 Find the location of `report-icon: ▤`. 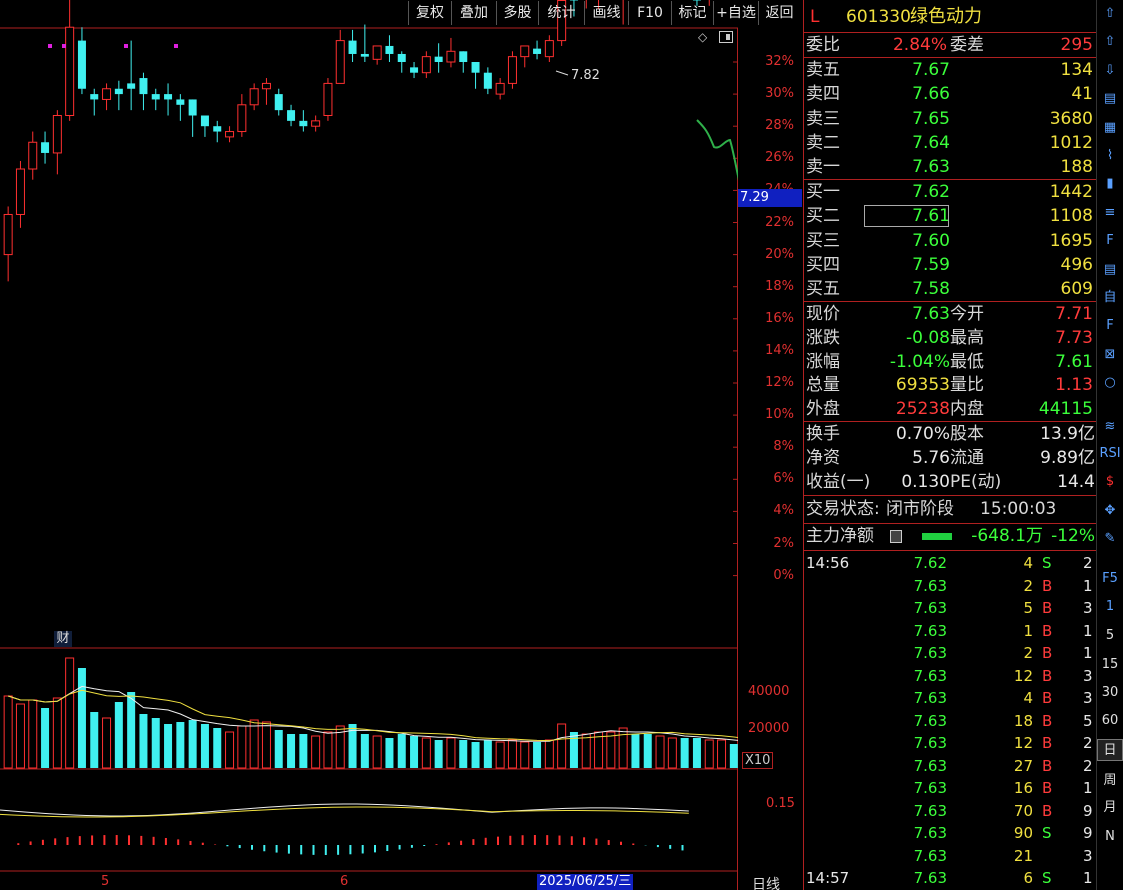

report-icon: ▤ is located at coordinates (1110, 99).